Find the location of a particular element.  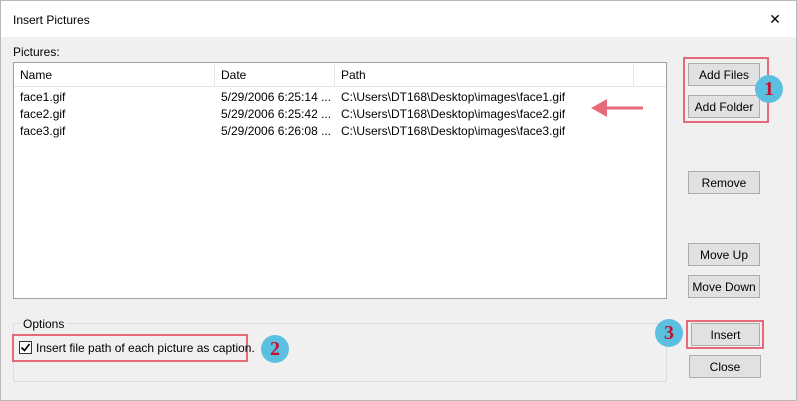

add-files-button: Add Files is located at coordinates (724, 74).